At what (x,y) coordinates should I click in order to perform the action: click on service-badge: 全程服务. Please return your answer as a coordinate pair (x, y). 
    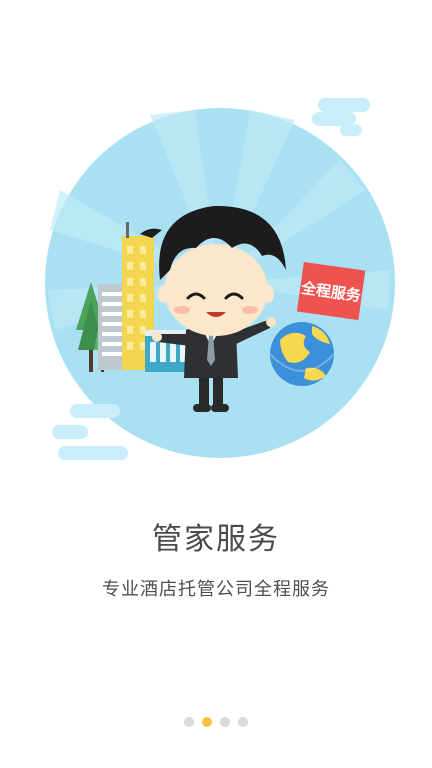
    Looking at the image, I should click on (331, 291).